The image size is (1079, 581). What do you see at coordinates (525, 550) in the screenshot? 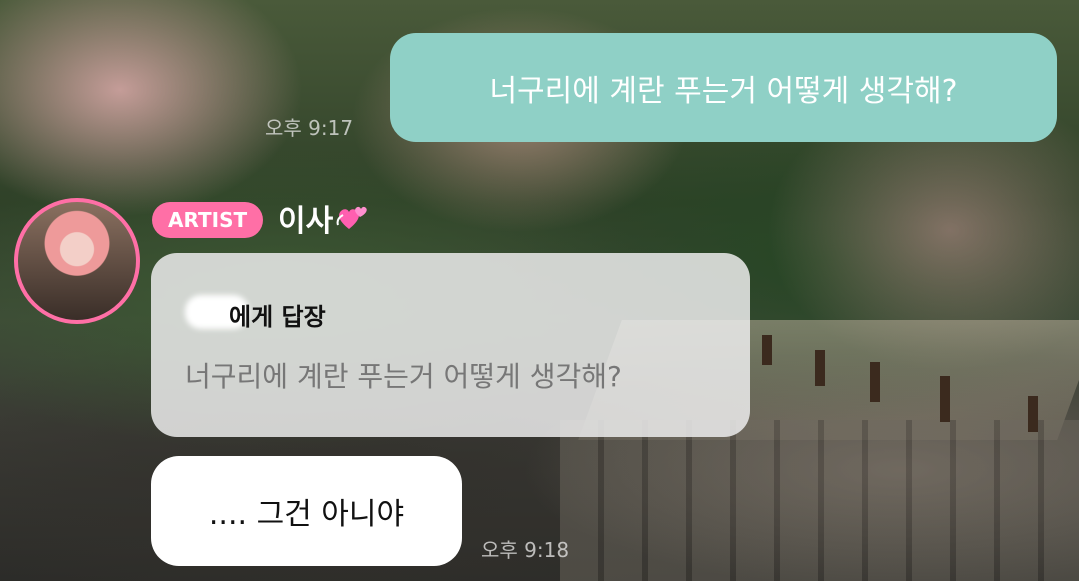
I see `incoming-message-time: 오후 9:18` at bounding box center [525, 550].